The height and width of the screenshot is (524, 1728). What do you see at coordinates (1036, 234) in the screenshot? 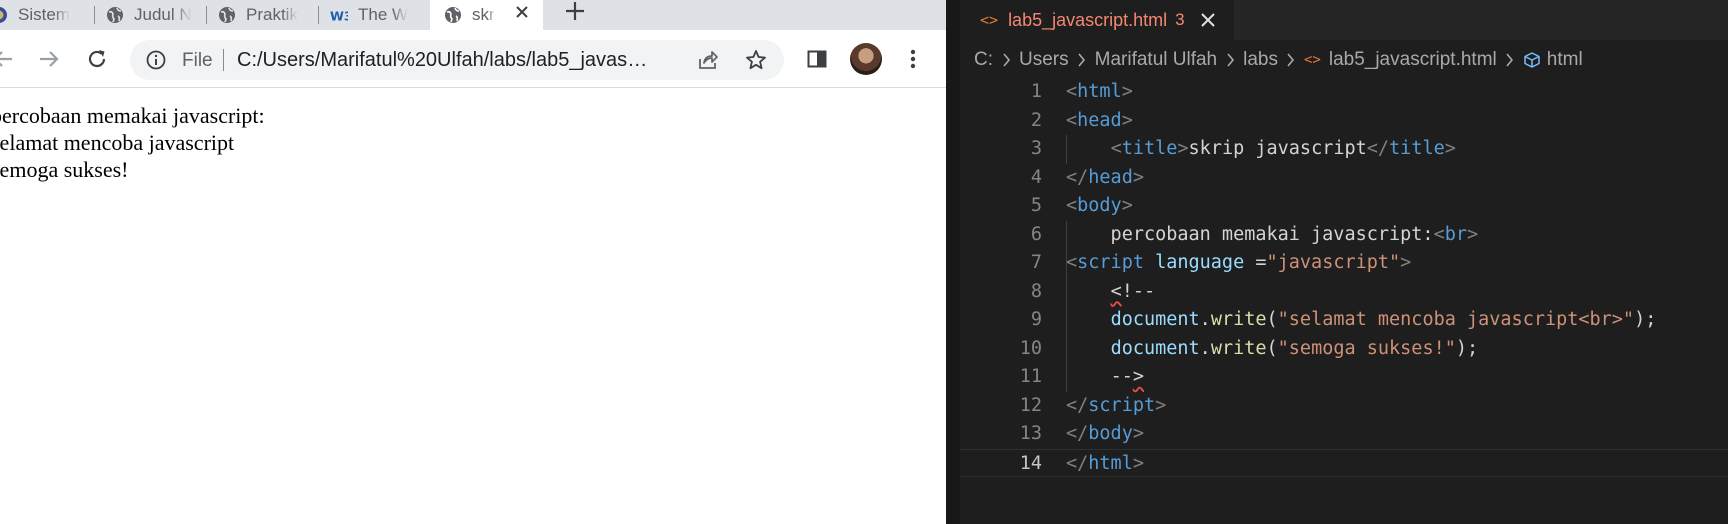
I see `line-number: 6` at bounding box center [1036, 234].